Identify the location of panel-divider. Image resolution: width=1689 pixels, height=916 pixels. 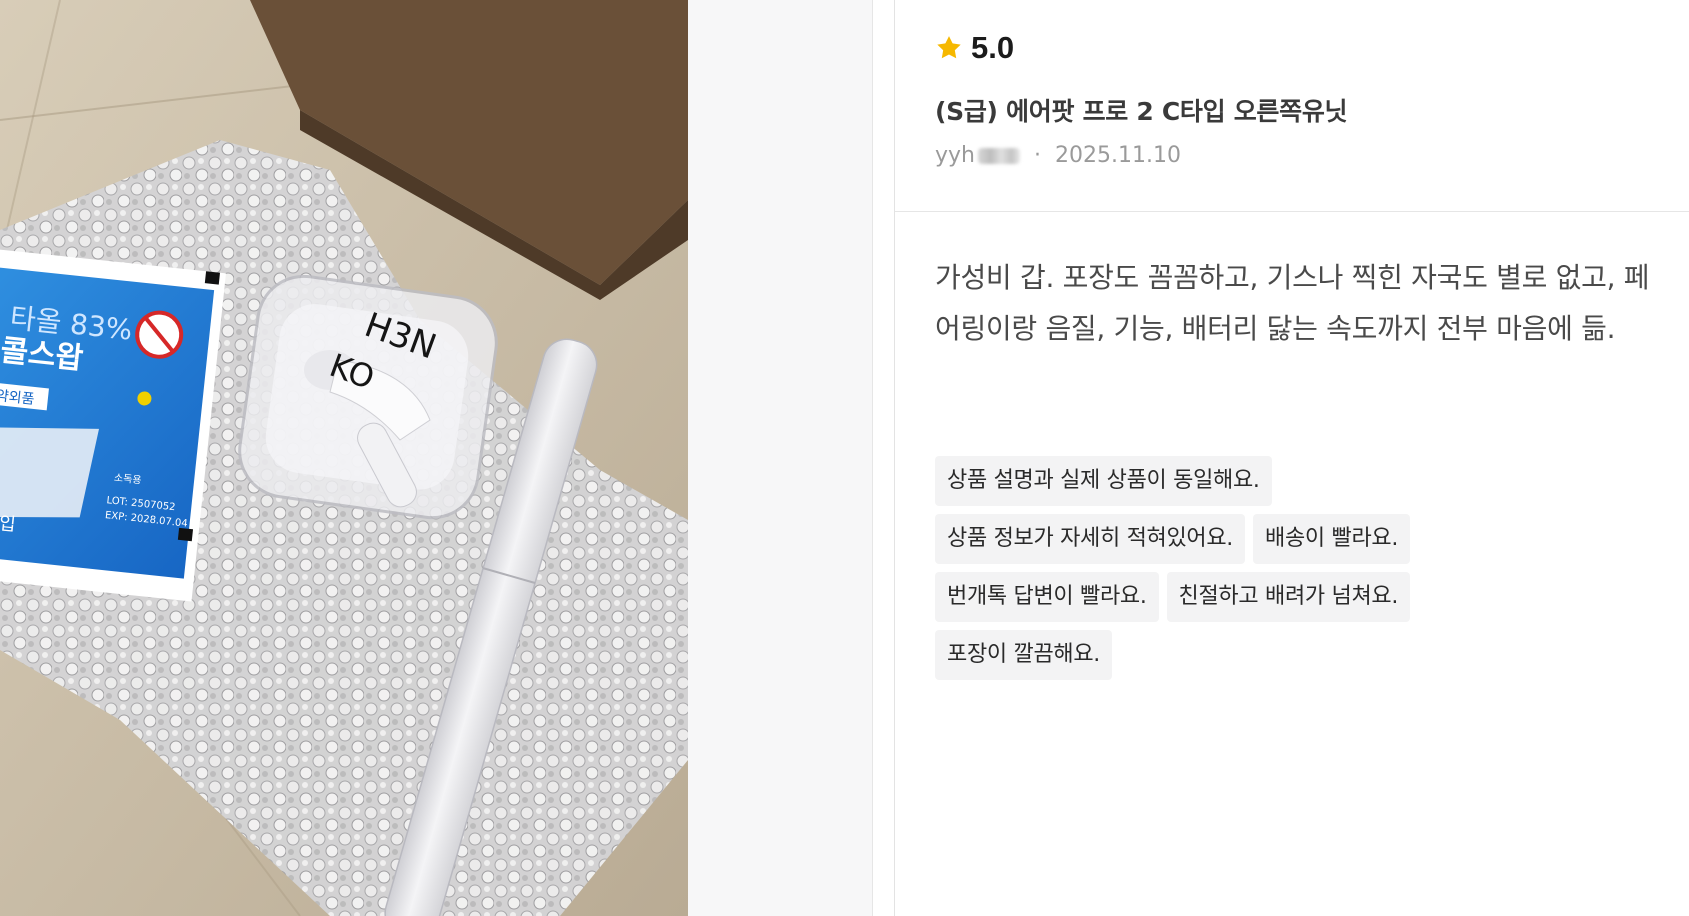
(883, 458).